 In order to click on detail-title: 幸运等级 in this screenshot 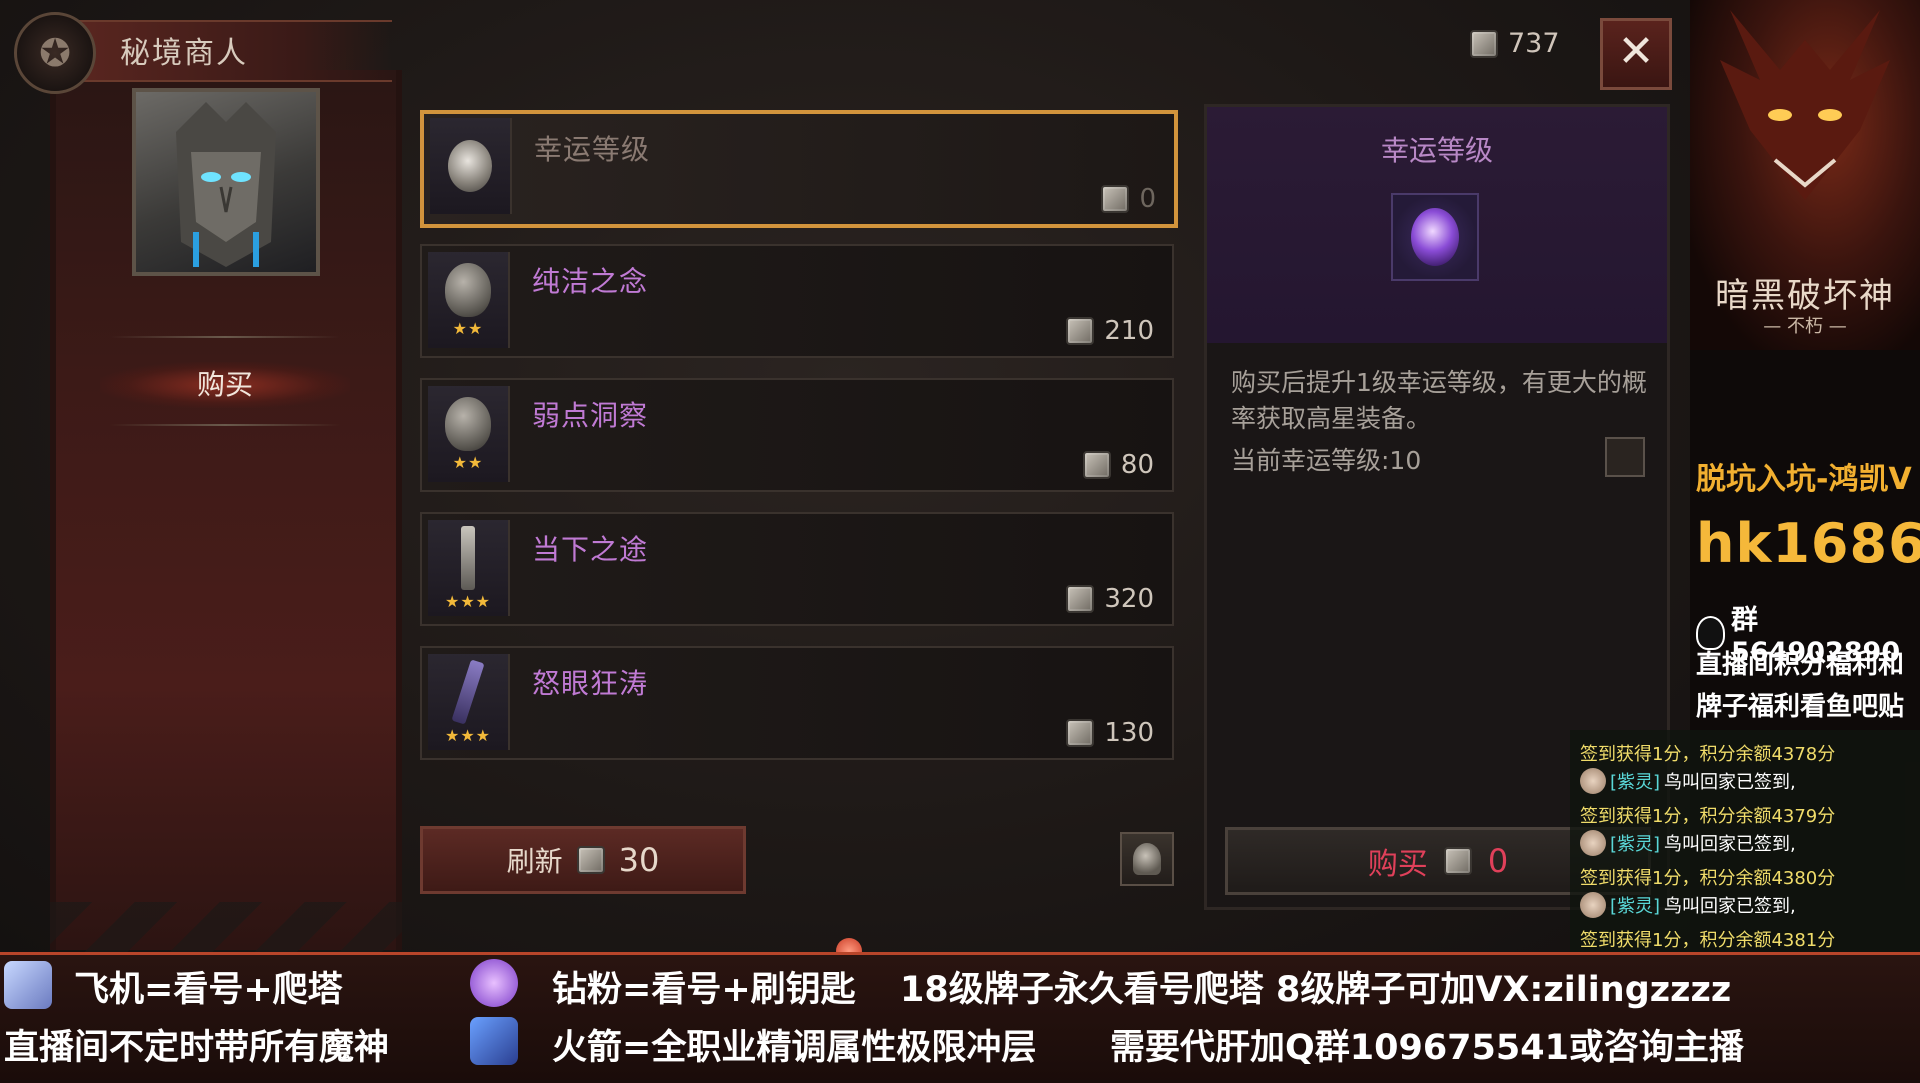, I will do `click(1436, 150)`.